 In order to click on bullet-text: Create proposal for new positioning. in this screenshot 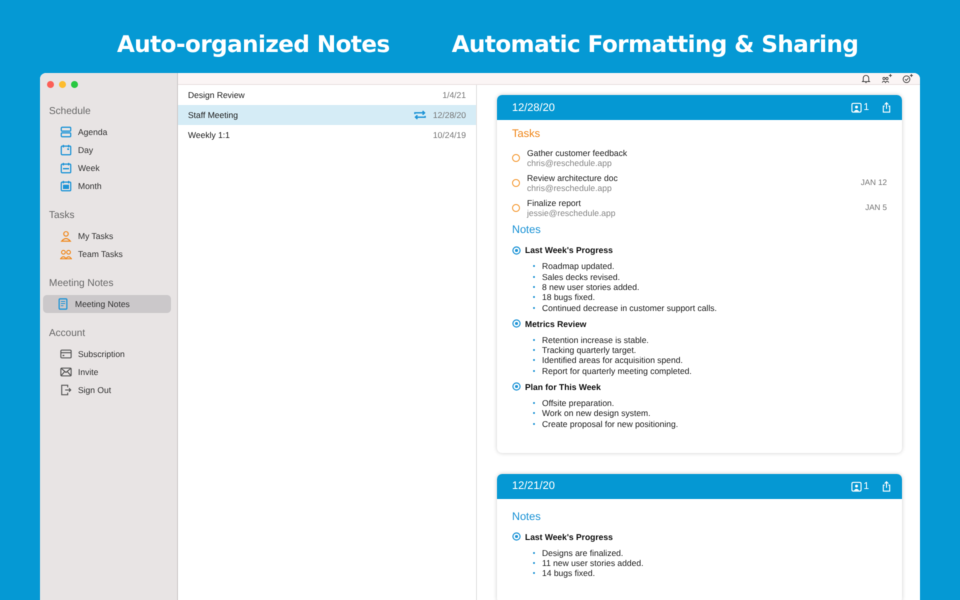, I will do `click(610, 423)`.